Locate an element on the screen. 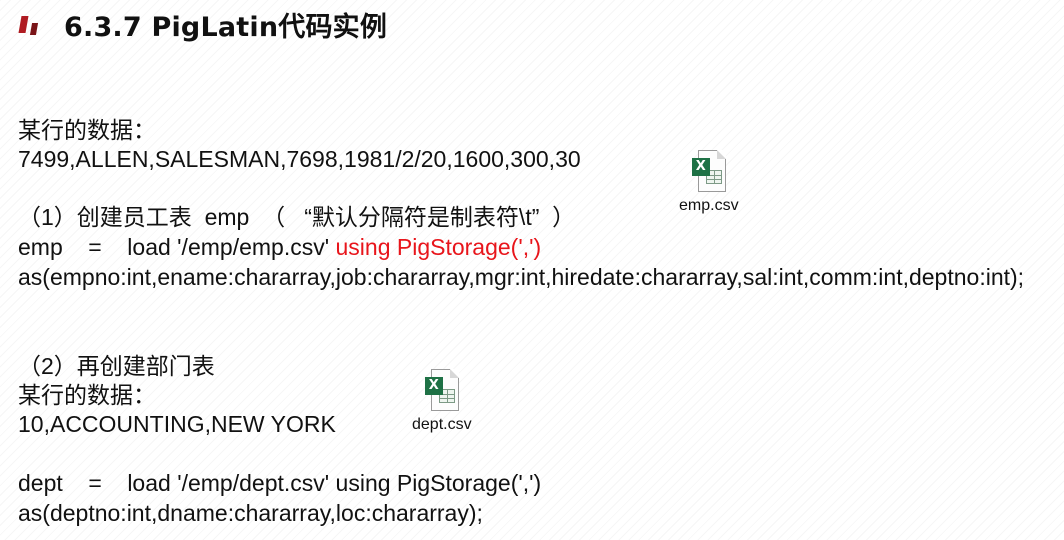 The width and height of the screenshot is (1064, 540). slide-title: 6.3.7 PigLatin代码实例 is located at coordinates (226, 27).